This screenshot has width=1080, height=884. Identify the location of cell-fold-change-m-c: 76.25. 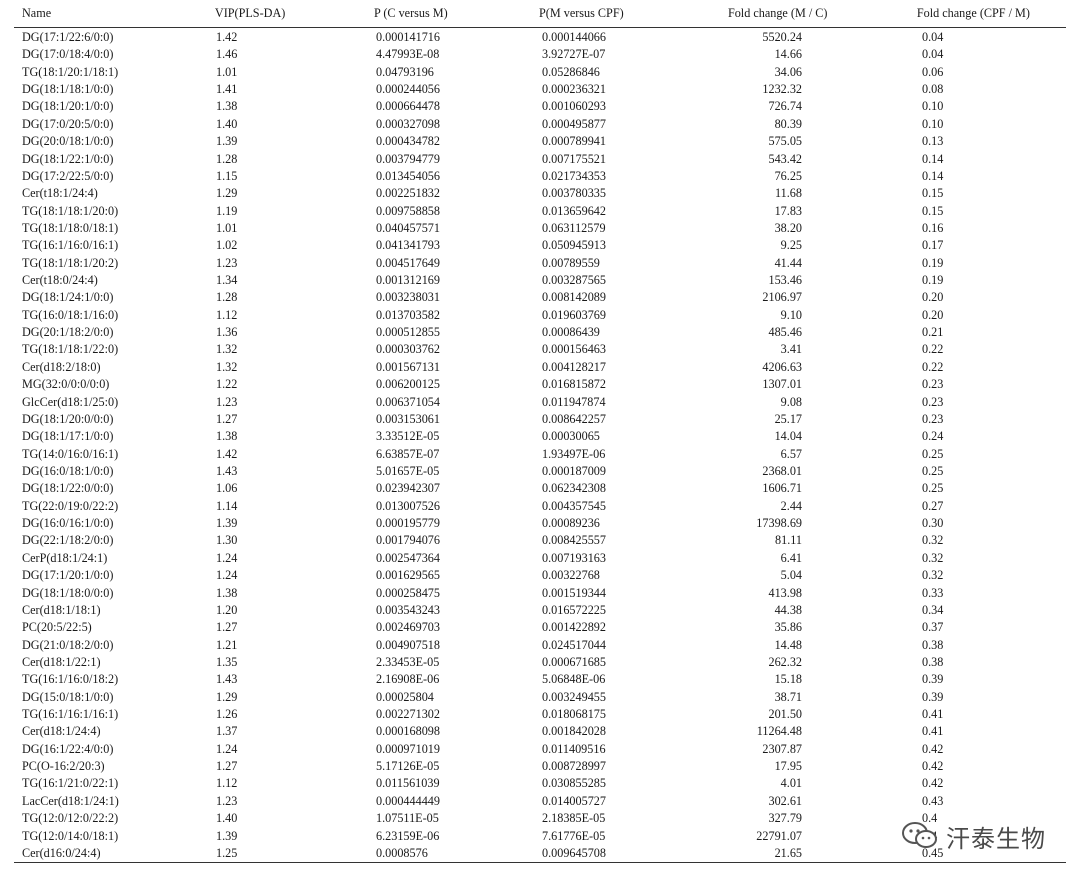
(788, 175).